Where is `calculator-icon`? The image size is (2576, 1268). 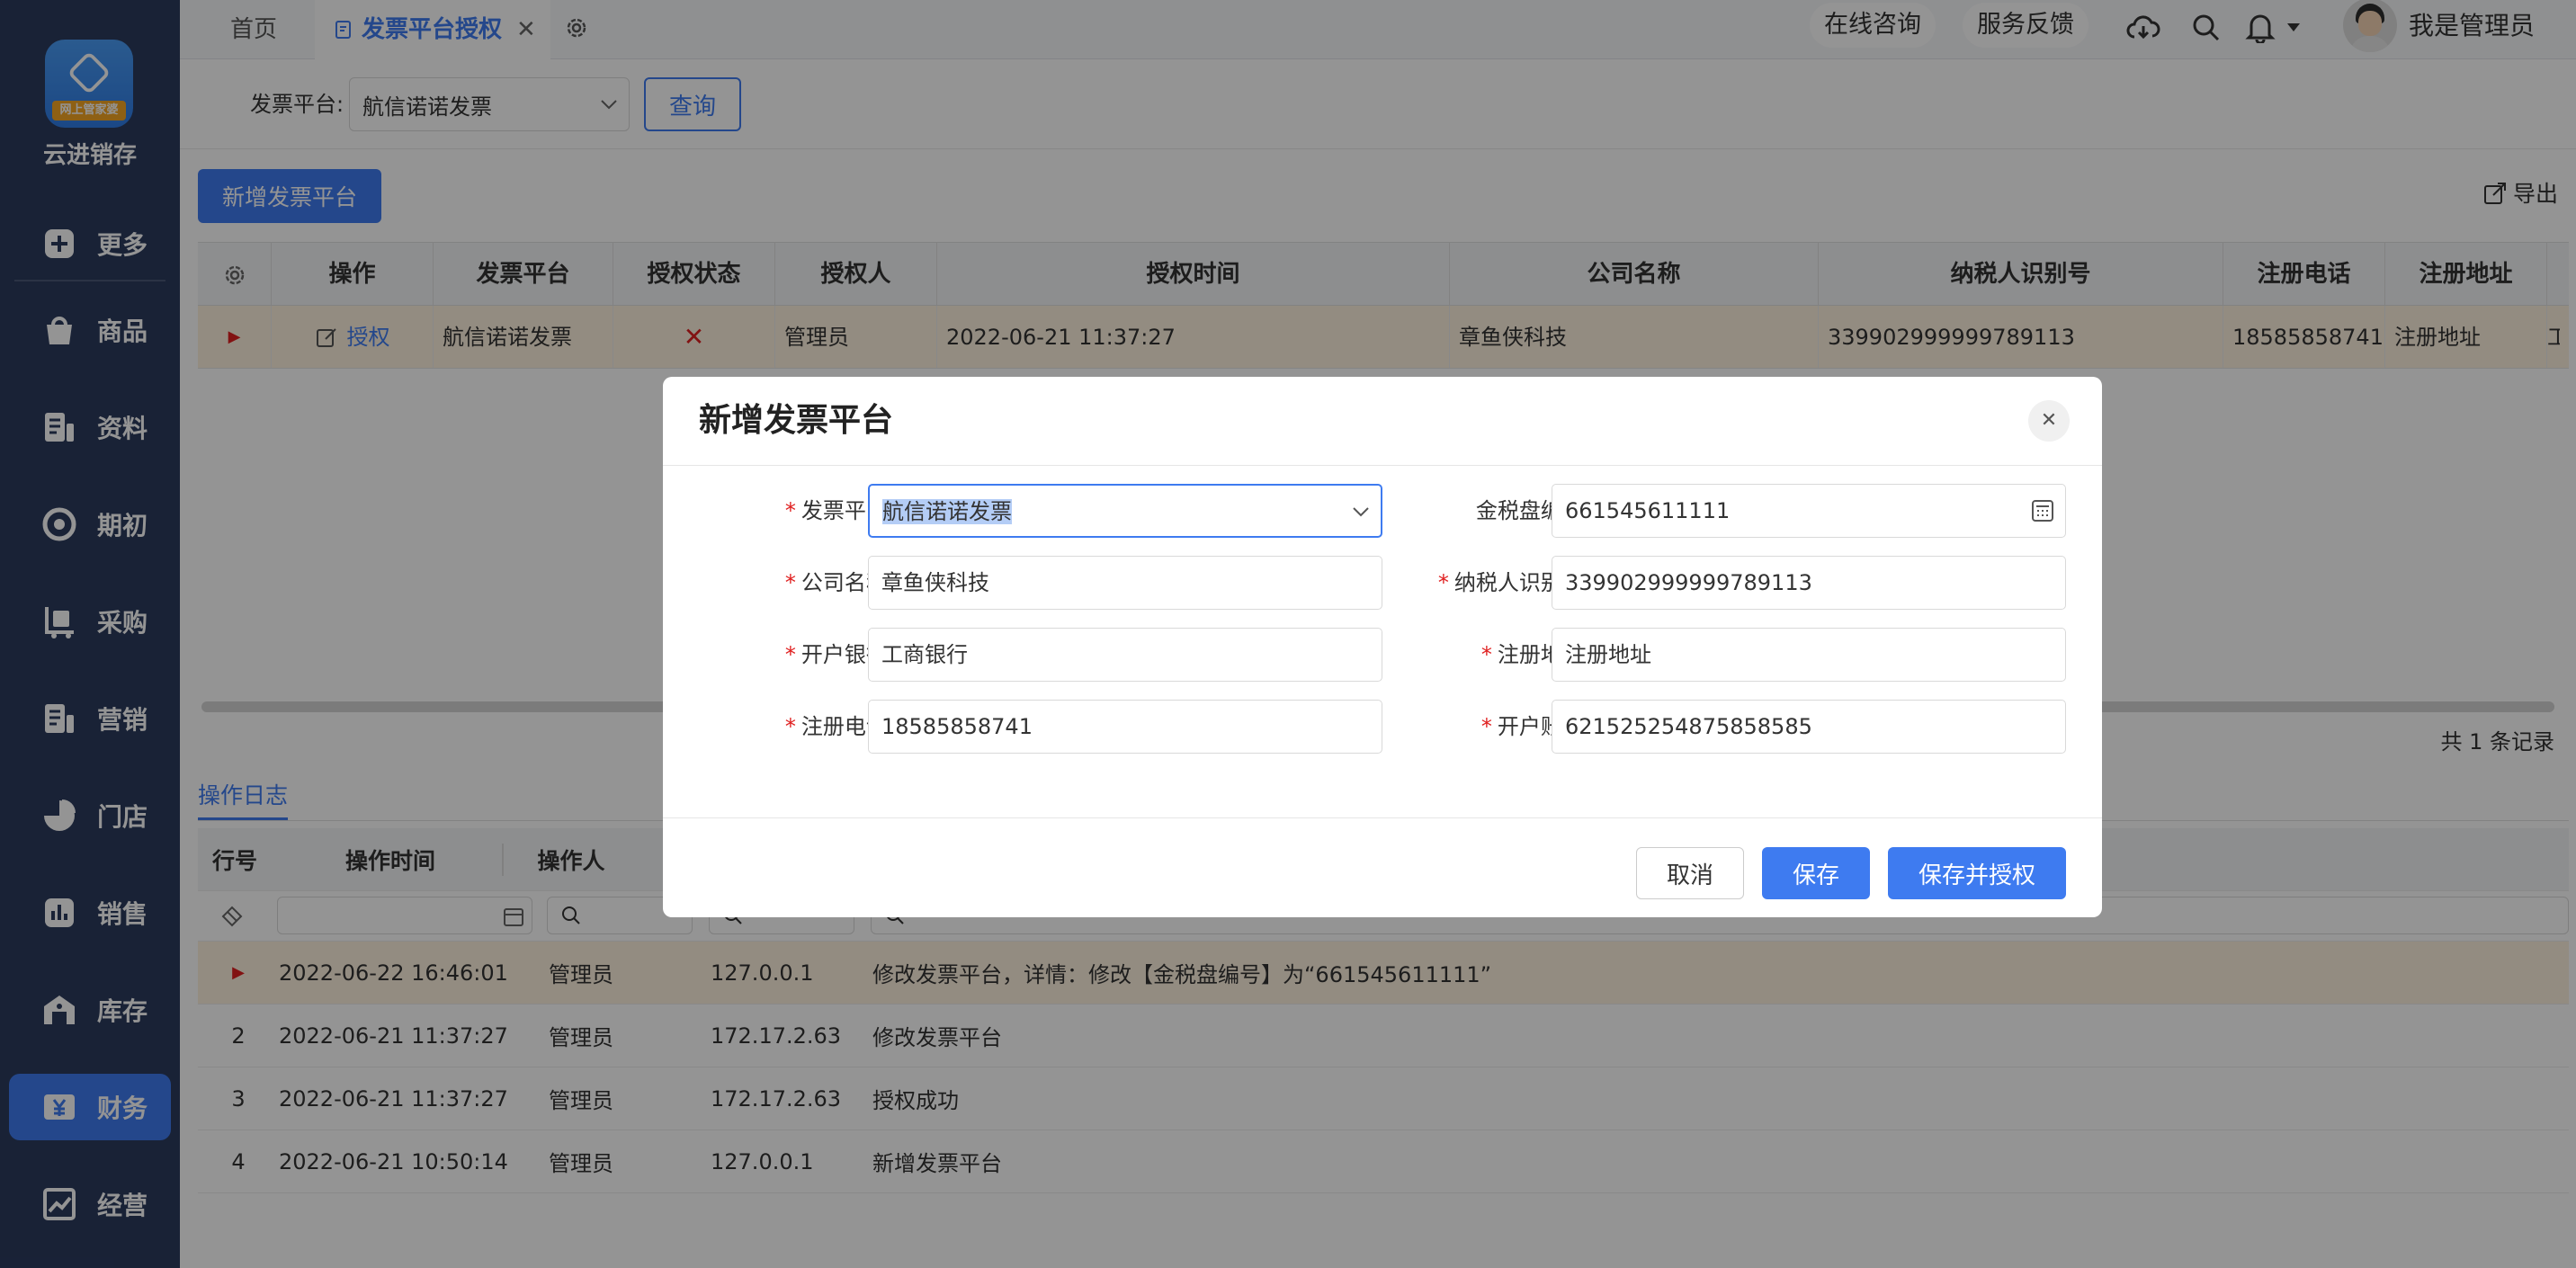 calculator-icon is located at coordinates (2043, 510).